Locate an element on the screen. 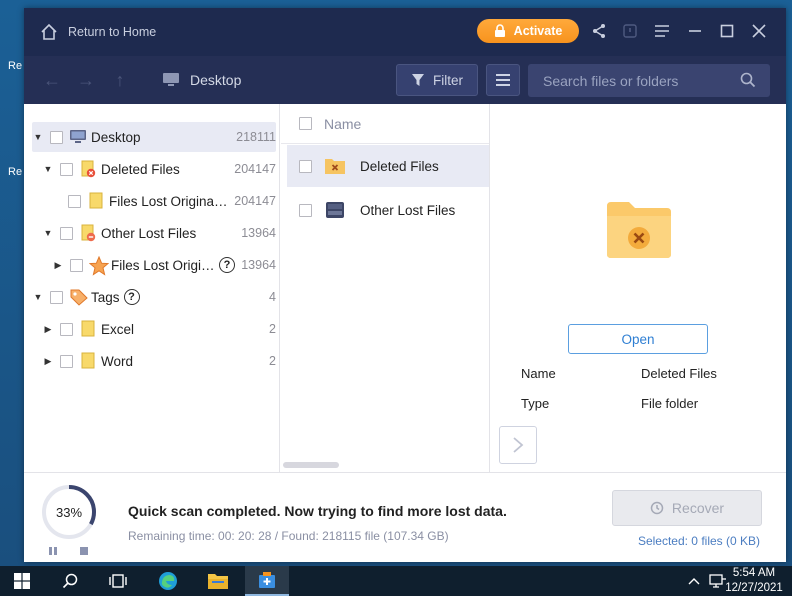 The width and height of the screenshot is (792, 596). tree-item-label: Excel is located at coordinates (118, 329).